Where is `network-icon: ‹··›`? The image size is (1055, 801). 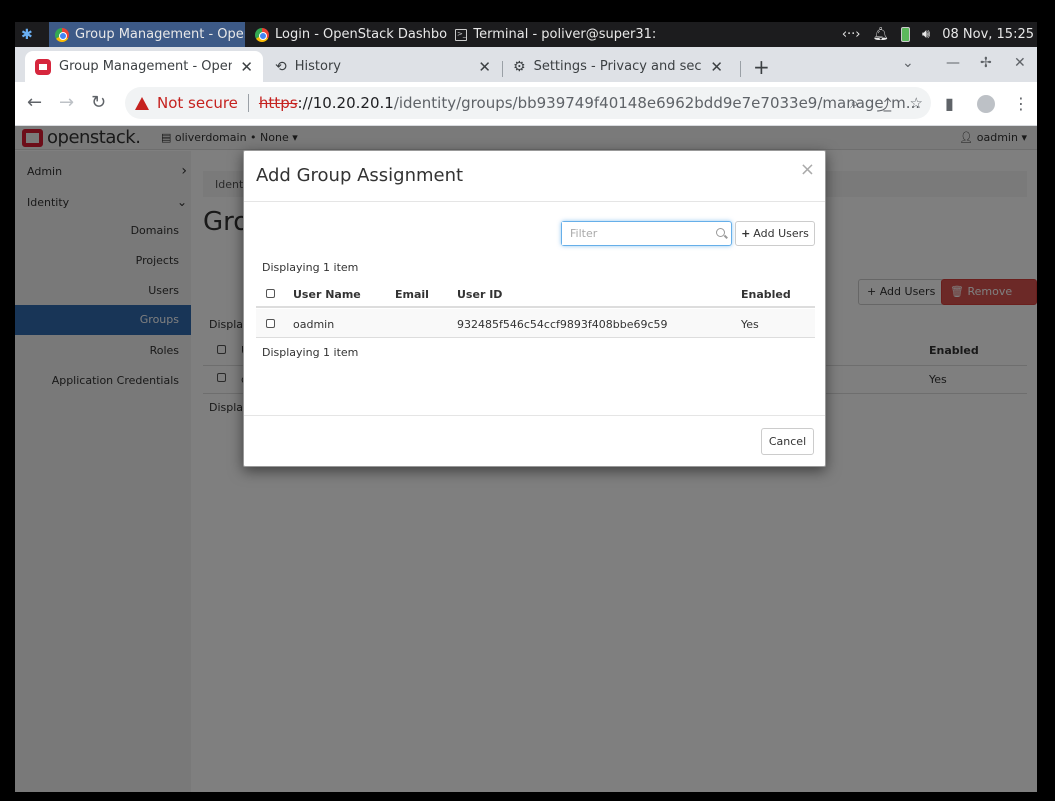
network-icon: ‹··› is located at coordinates (851, 34).